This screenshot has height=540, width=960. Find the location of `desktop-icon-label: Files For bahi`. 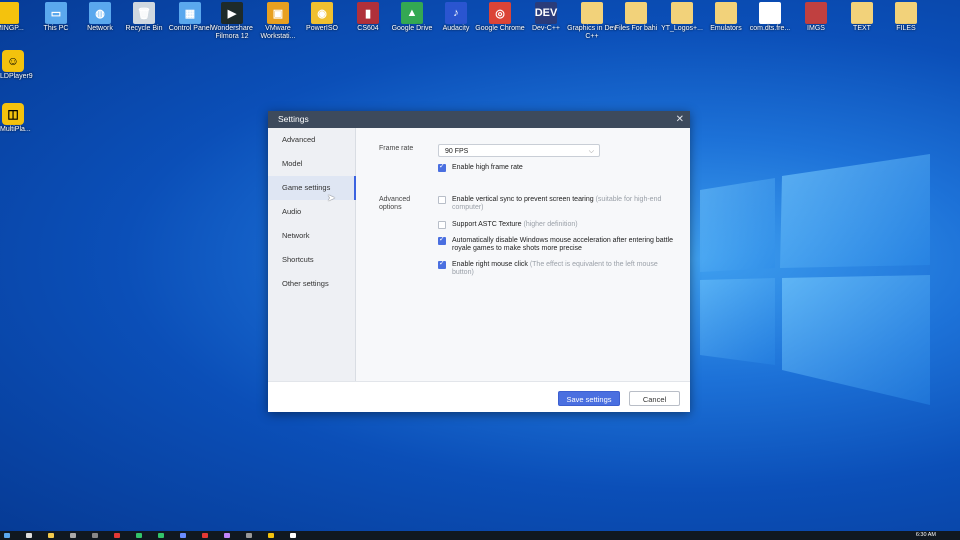

desktop-icon-label: Files For bahi is located at coordinates (636, 28).